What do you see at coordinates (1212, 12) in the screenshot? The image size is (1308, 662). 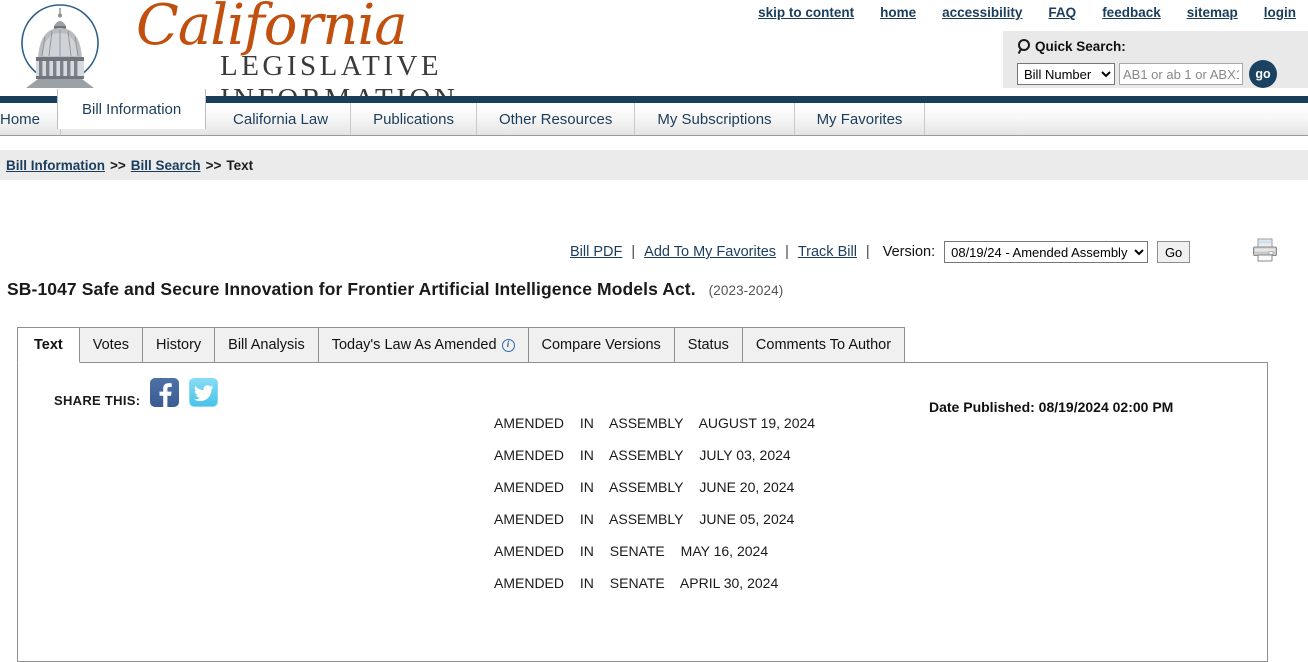 I see `util-link-sitemap: sitemap` at bounding box center [1212, 12].